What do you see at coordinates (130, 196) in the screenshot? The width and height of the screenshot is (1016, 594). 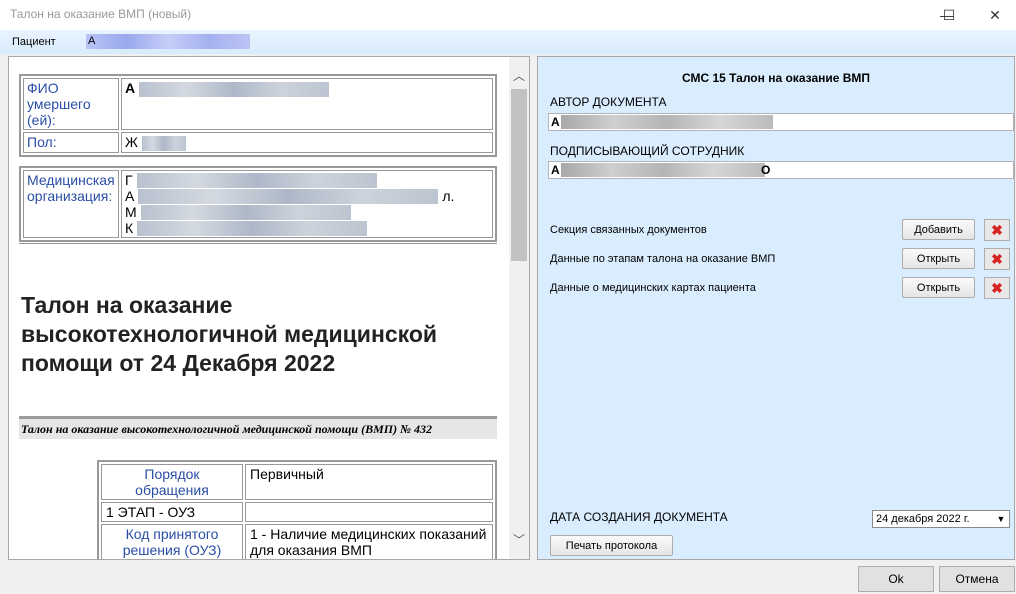 I see `org-line-text: А` at bounding box center [130, 196].